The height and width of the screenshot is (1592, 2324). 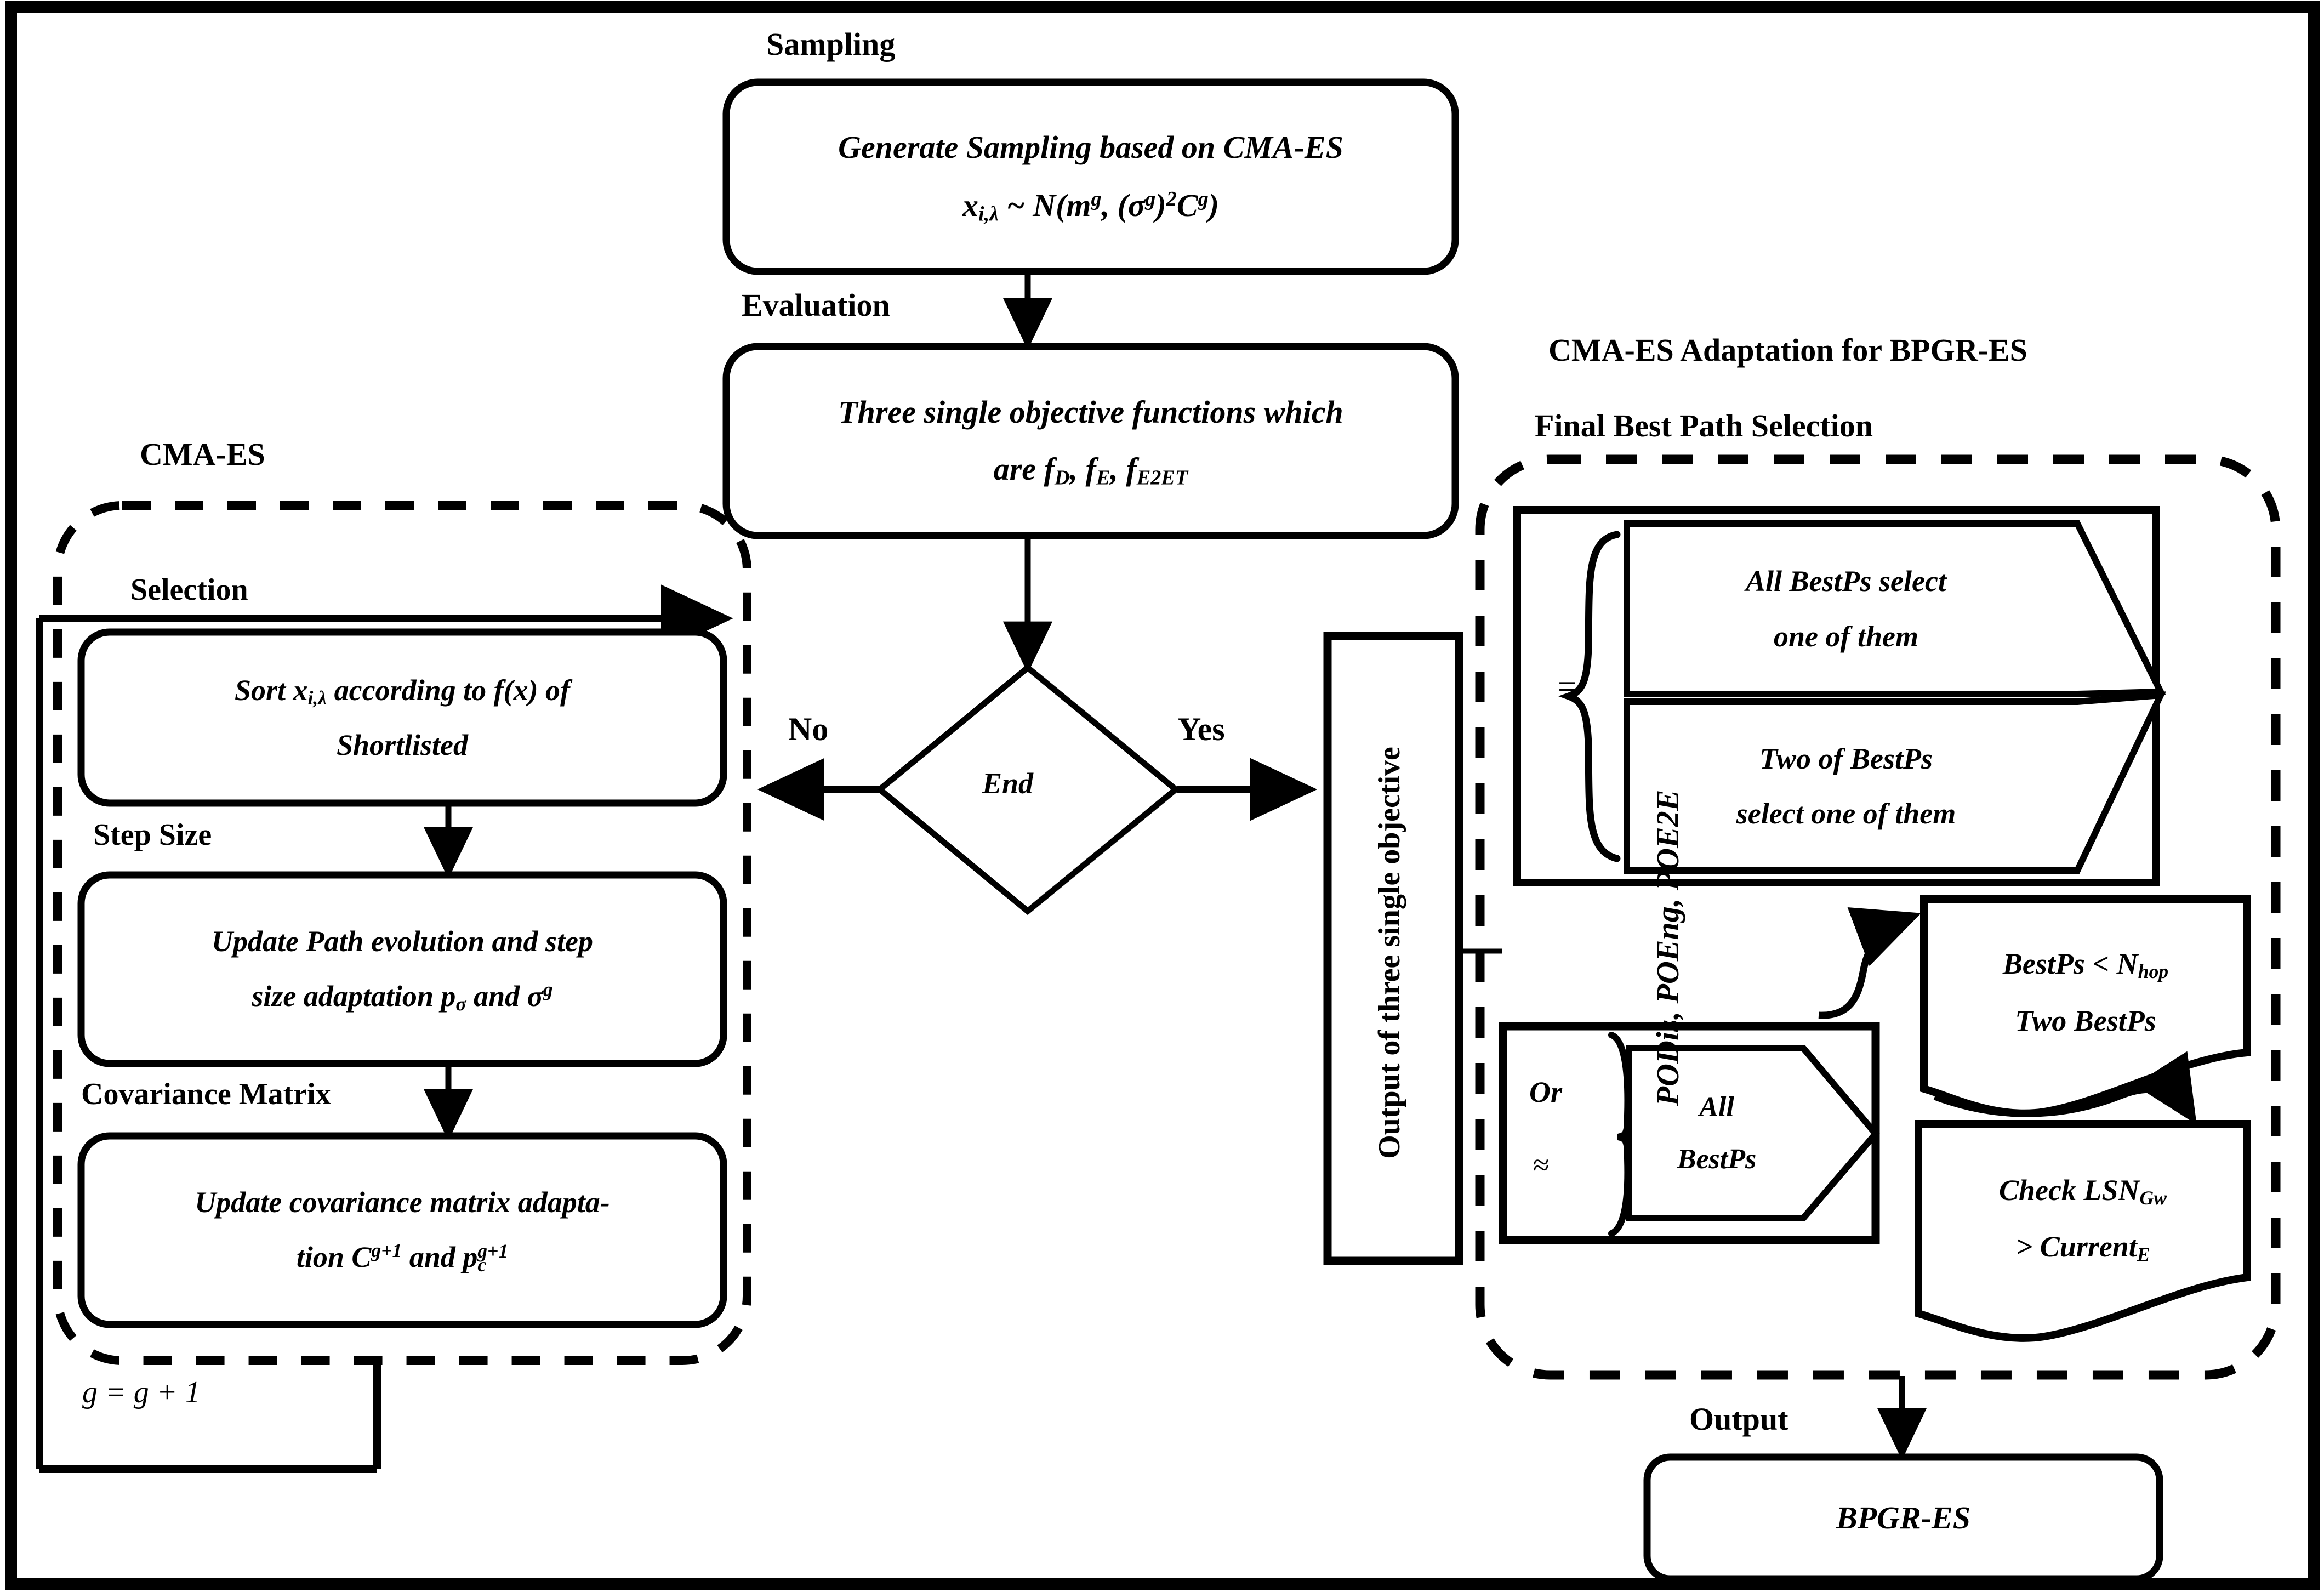 What do you see at coordinates (1541, 1164) in the screenshot?
I see `approx-label: ≈` at bounding box center [1541, 1164].